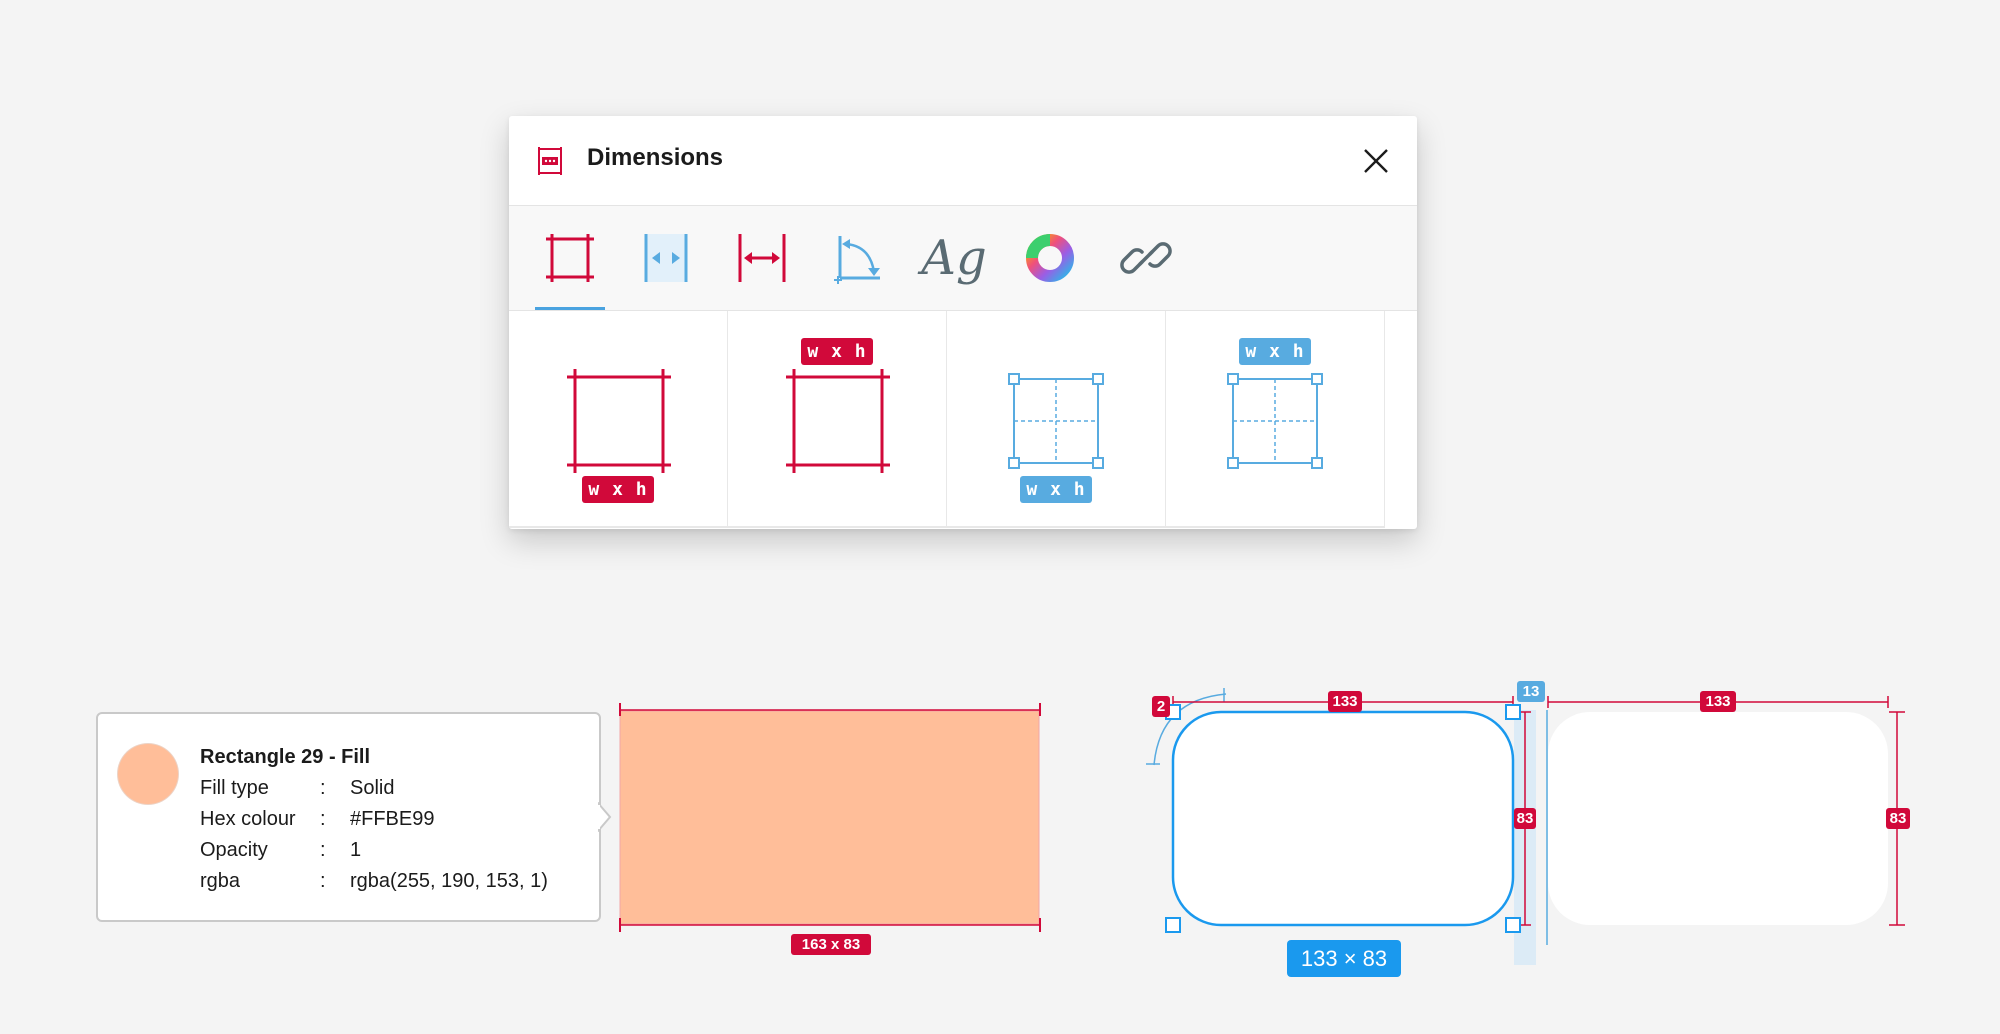  I want to click on tab-distance, so click(762, 258).